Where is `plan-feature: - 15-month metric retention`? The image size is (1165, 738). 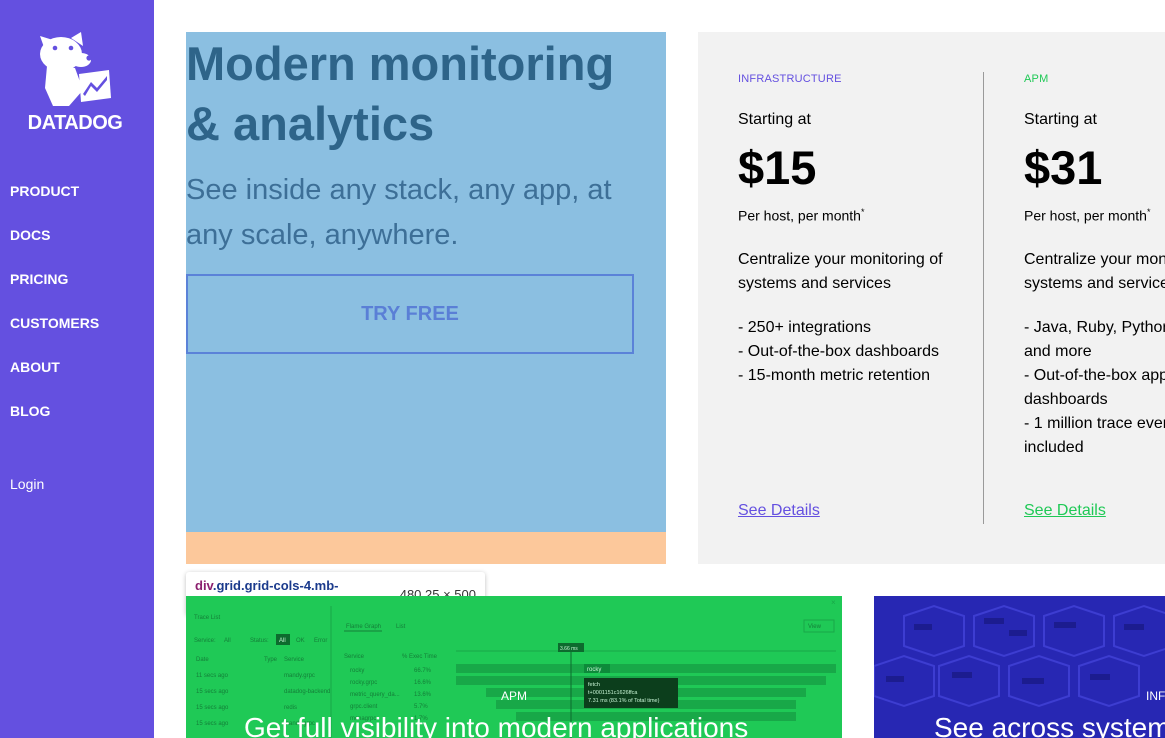 plan-feature: - 15-month metric retention is located at coordinates (834, 375).